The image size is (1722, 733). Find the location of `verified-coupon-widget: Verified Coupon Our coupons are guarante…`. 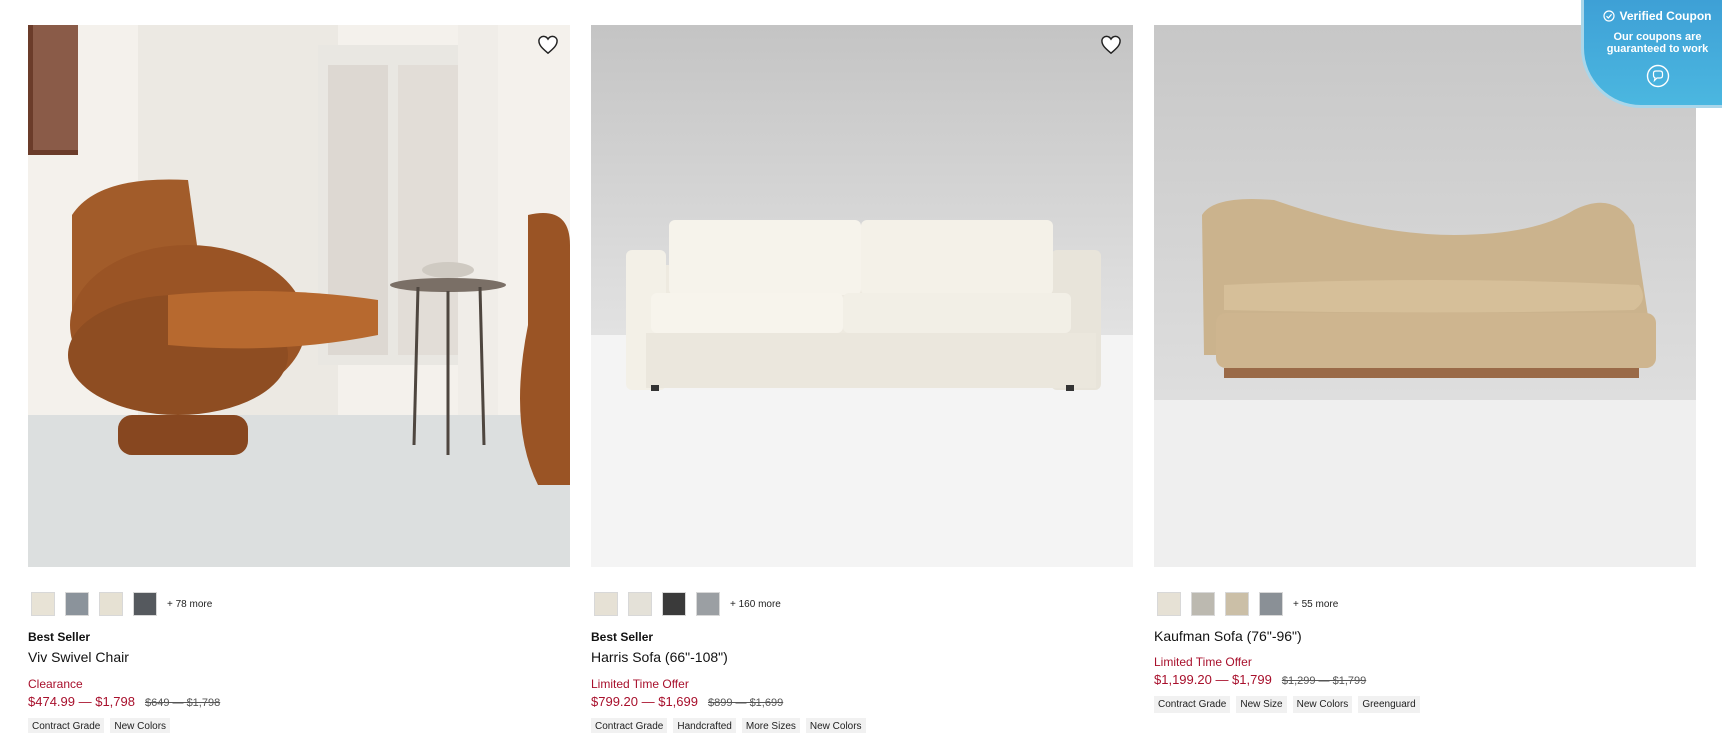

verified-coupon-widget: Verified Coupon Our coupons are guarante… is located at coordinates (1651, 54).